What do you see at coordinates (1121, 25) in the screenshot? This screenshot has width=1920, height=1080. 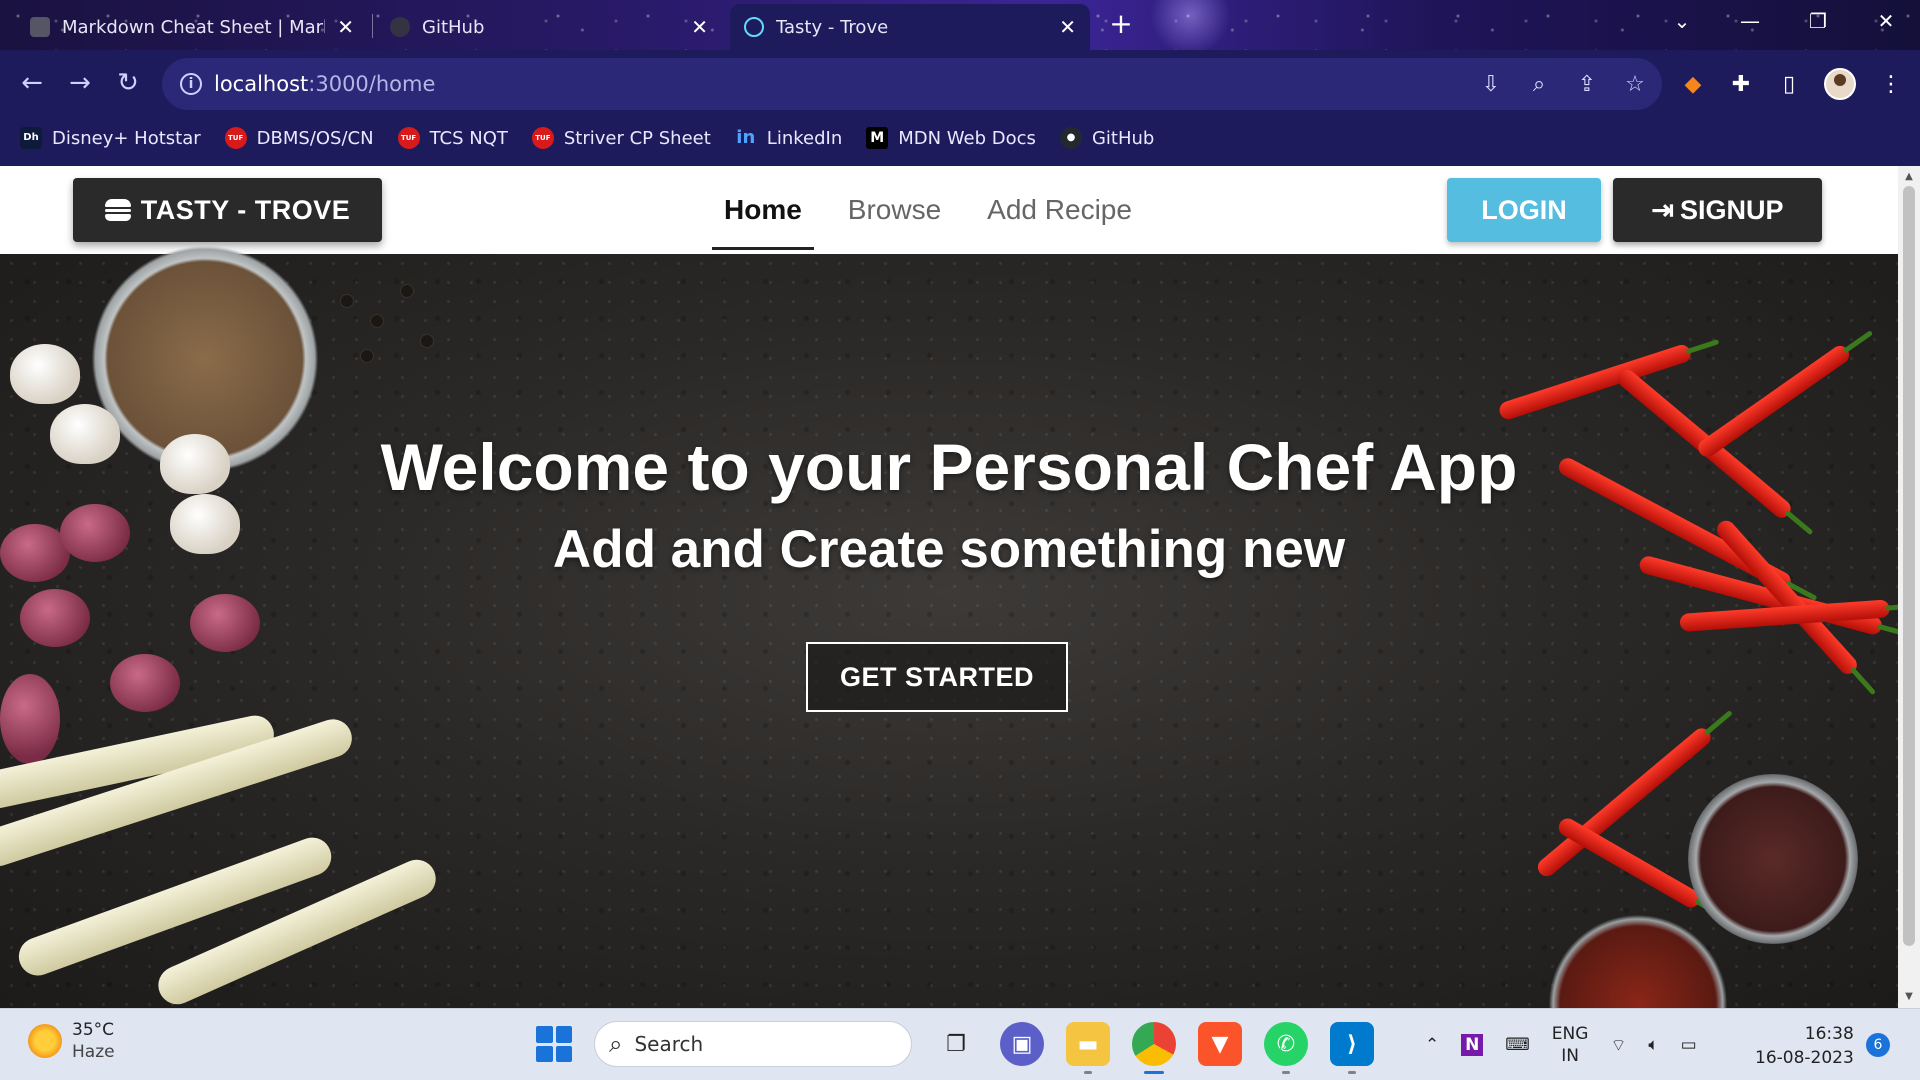 I see `new-tab-button: +` at bounding box center [1121, 25].